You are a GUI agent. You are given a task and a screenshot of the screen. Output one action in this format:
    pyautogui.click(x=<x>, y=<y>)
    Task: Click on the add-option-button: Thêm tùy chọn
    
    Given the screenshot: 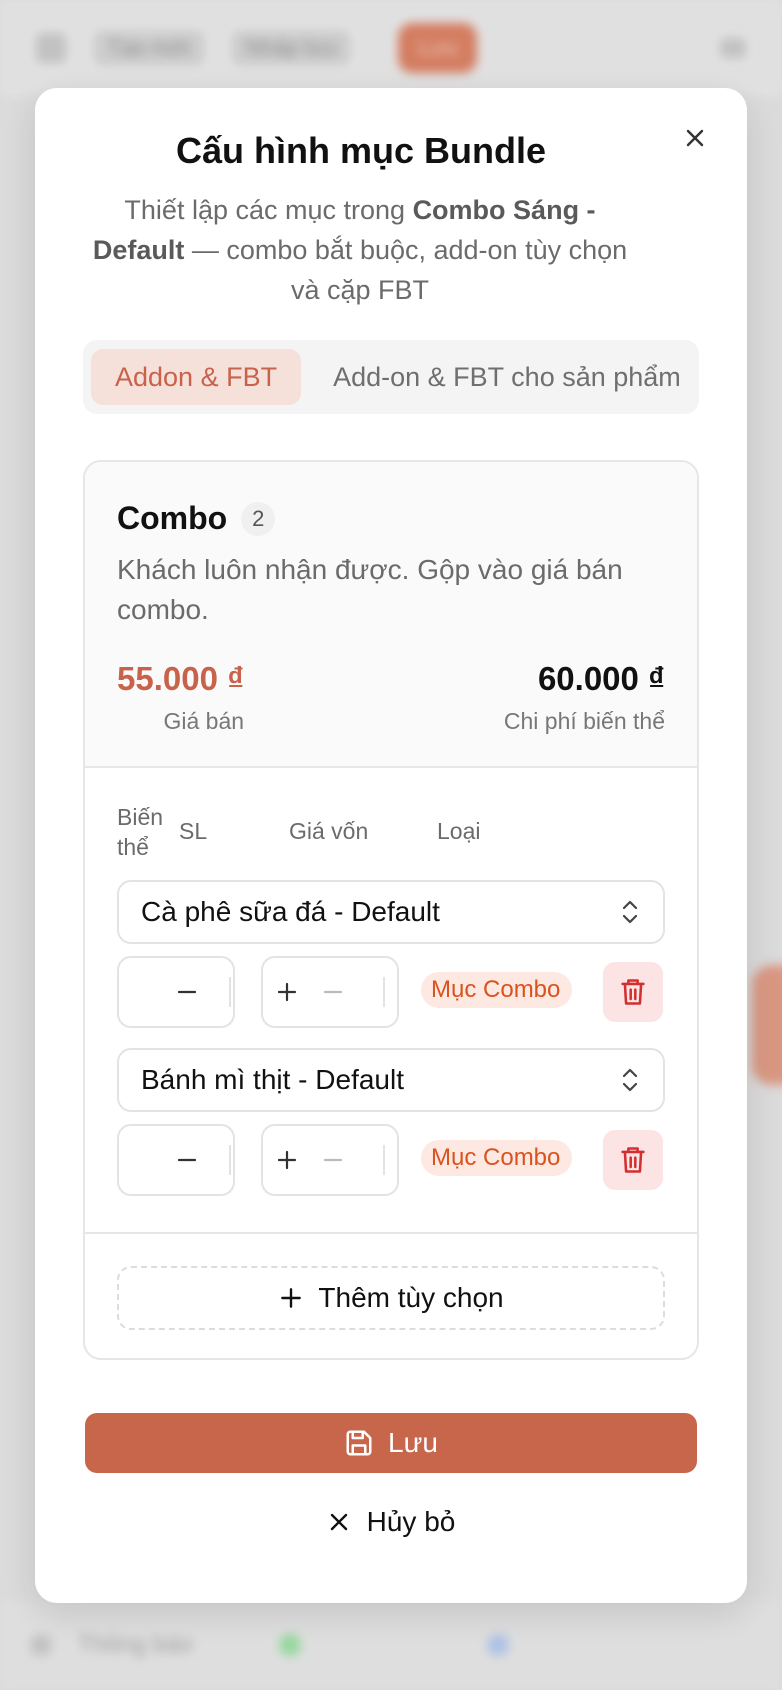 What is the action you would take?
    pyautogui.click(x=391, y=1298)
    